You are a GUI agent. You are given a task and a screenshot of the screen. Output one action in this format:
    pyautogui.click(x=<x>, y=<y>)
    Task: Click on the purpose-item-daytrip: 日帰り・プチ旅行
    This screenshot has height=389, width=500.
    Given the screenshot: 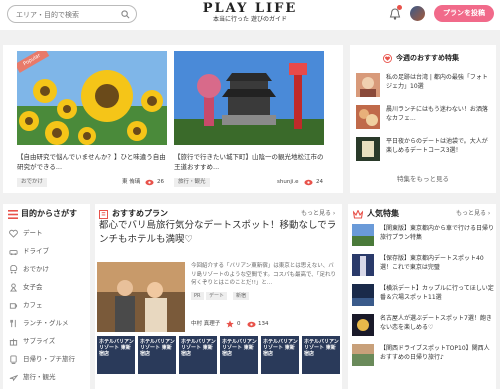 What is the action you would take?
    pyautogui.click(x=49, y=359)
    